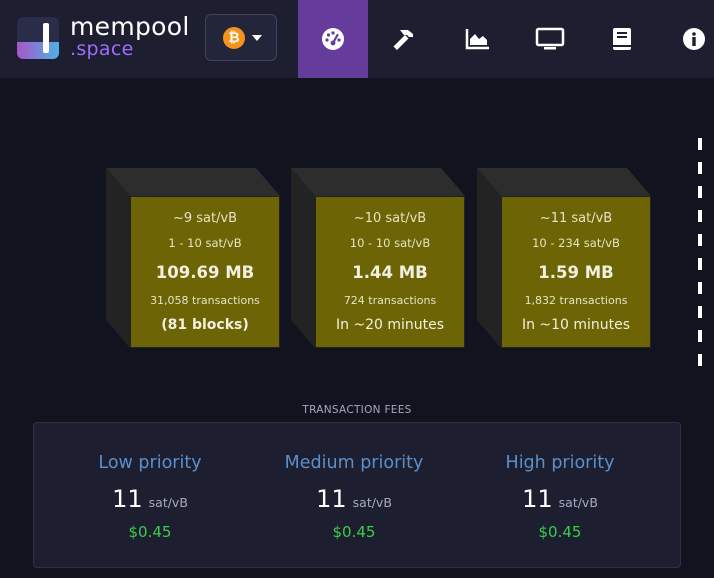  Describe the element at coordinates (150, 463) in the screenshot. I see `fee-label: Low priority` at that location.